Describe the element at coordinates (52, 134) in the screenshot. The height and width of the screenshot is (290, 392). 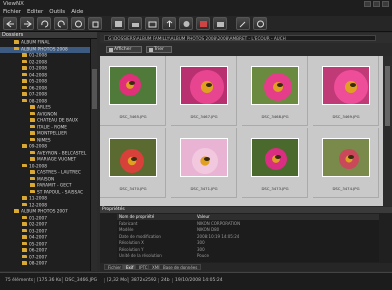
I see `folder-label: MONTPELLIER` at that location.